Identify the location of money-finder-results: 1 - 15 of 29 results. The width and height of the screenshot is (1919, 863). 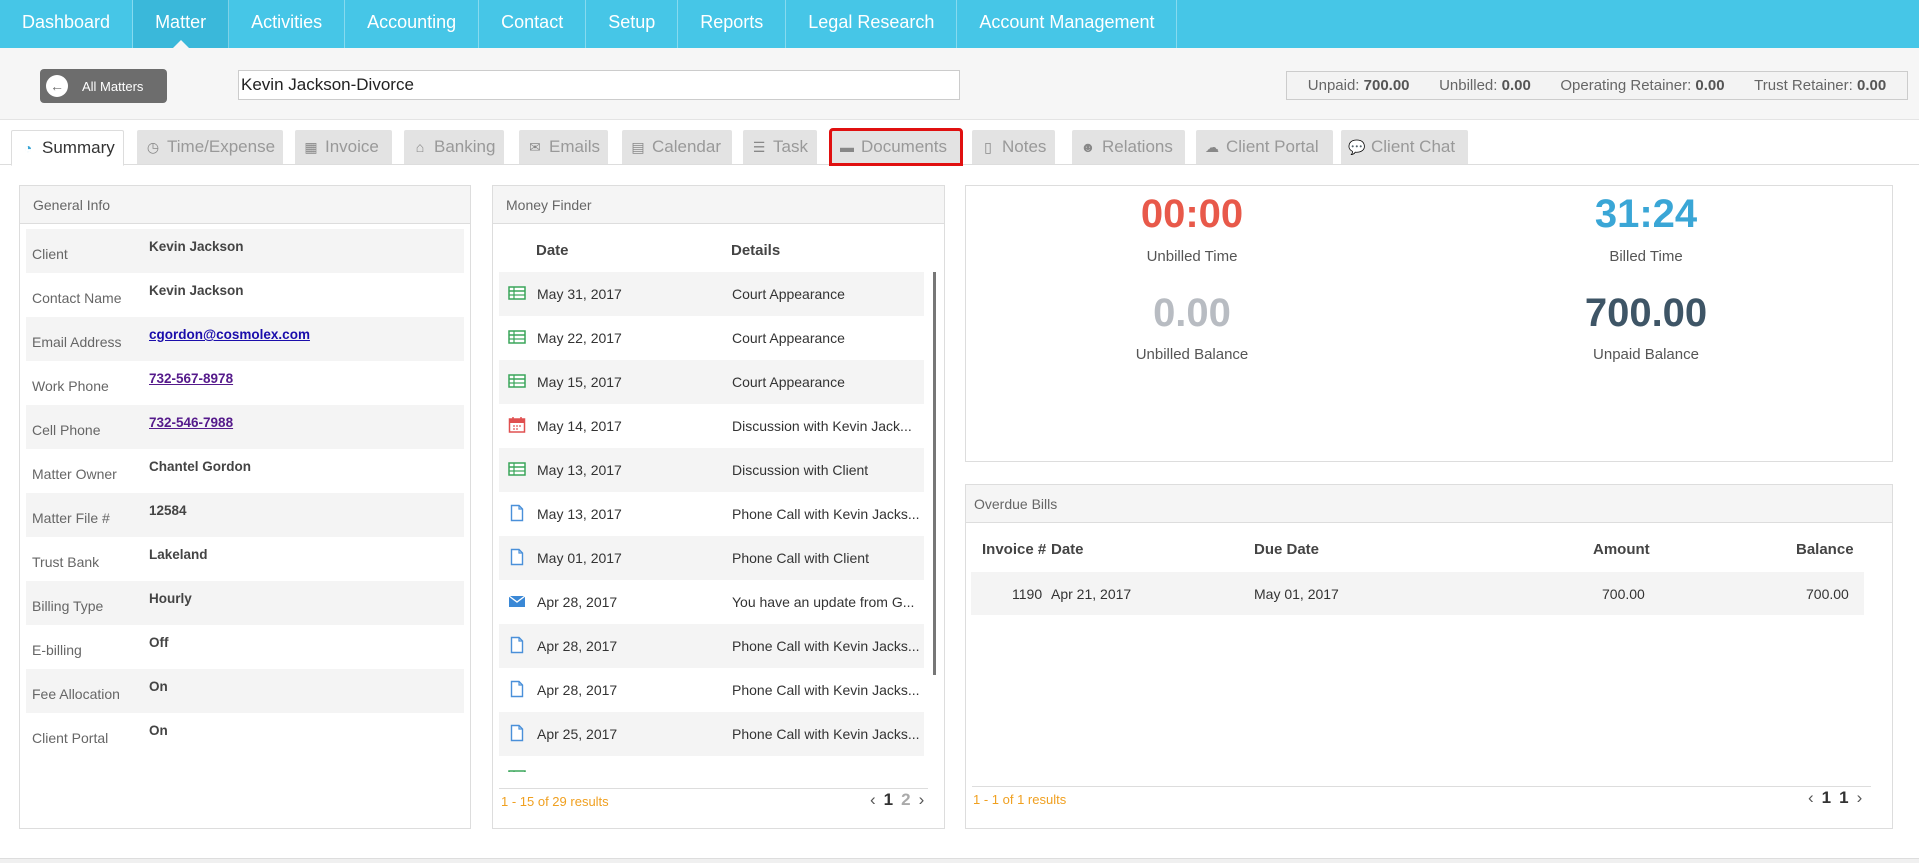
(555, 801).